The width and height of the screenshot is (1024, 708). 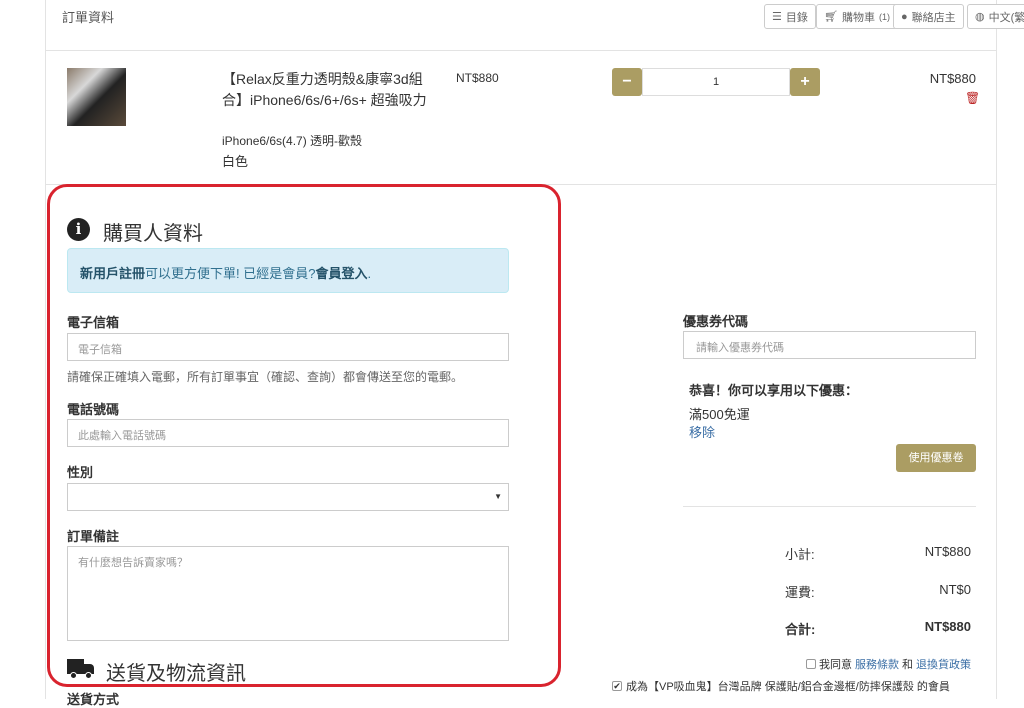 I want to click on gender-select: ▼, so click(x=288, y=497).